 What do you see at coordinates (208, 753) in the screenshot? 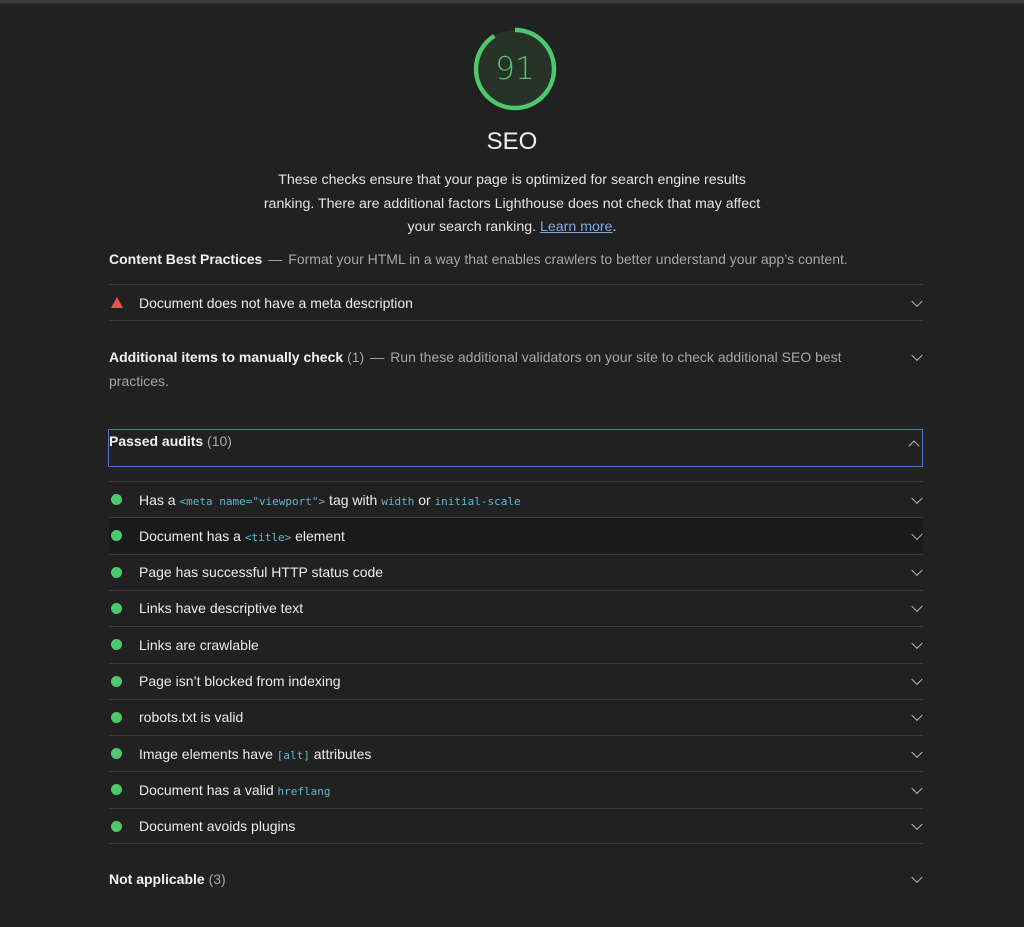
I see `audit-title-text: Image elements have` at bounding box center [208, 753].